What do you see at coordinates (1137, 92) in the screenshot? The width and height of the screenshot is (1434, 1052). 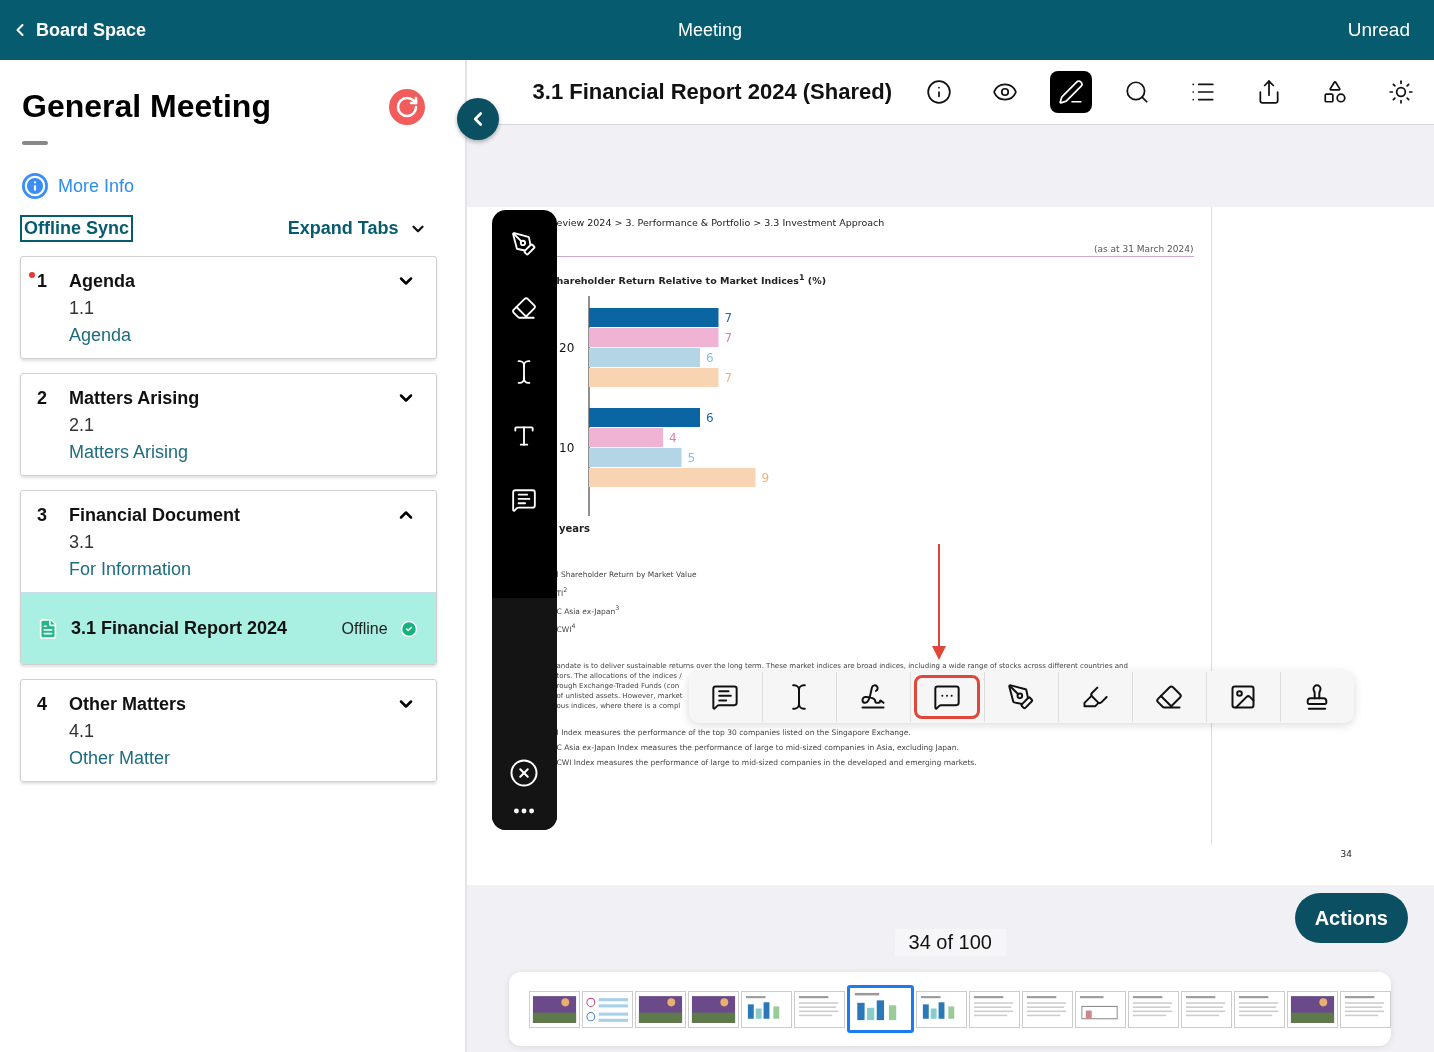 I see `search-icon` at bounding box center [1137, 92].